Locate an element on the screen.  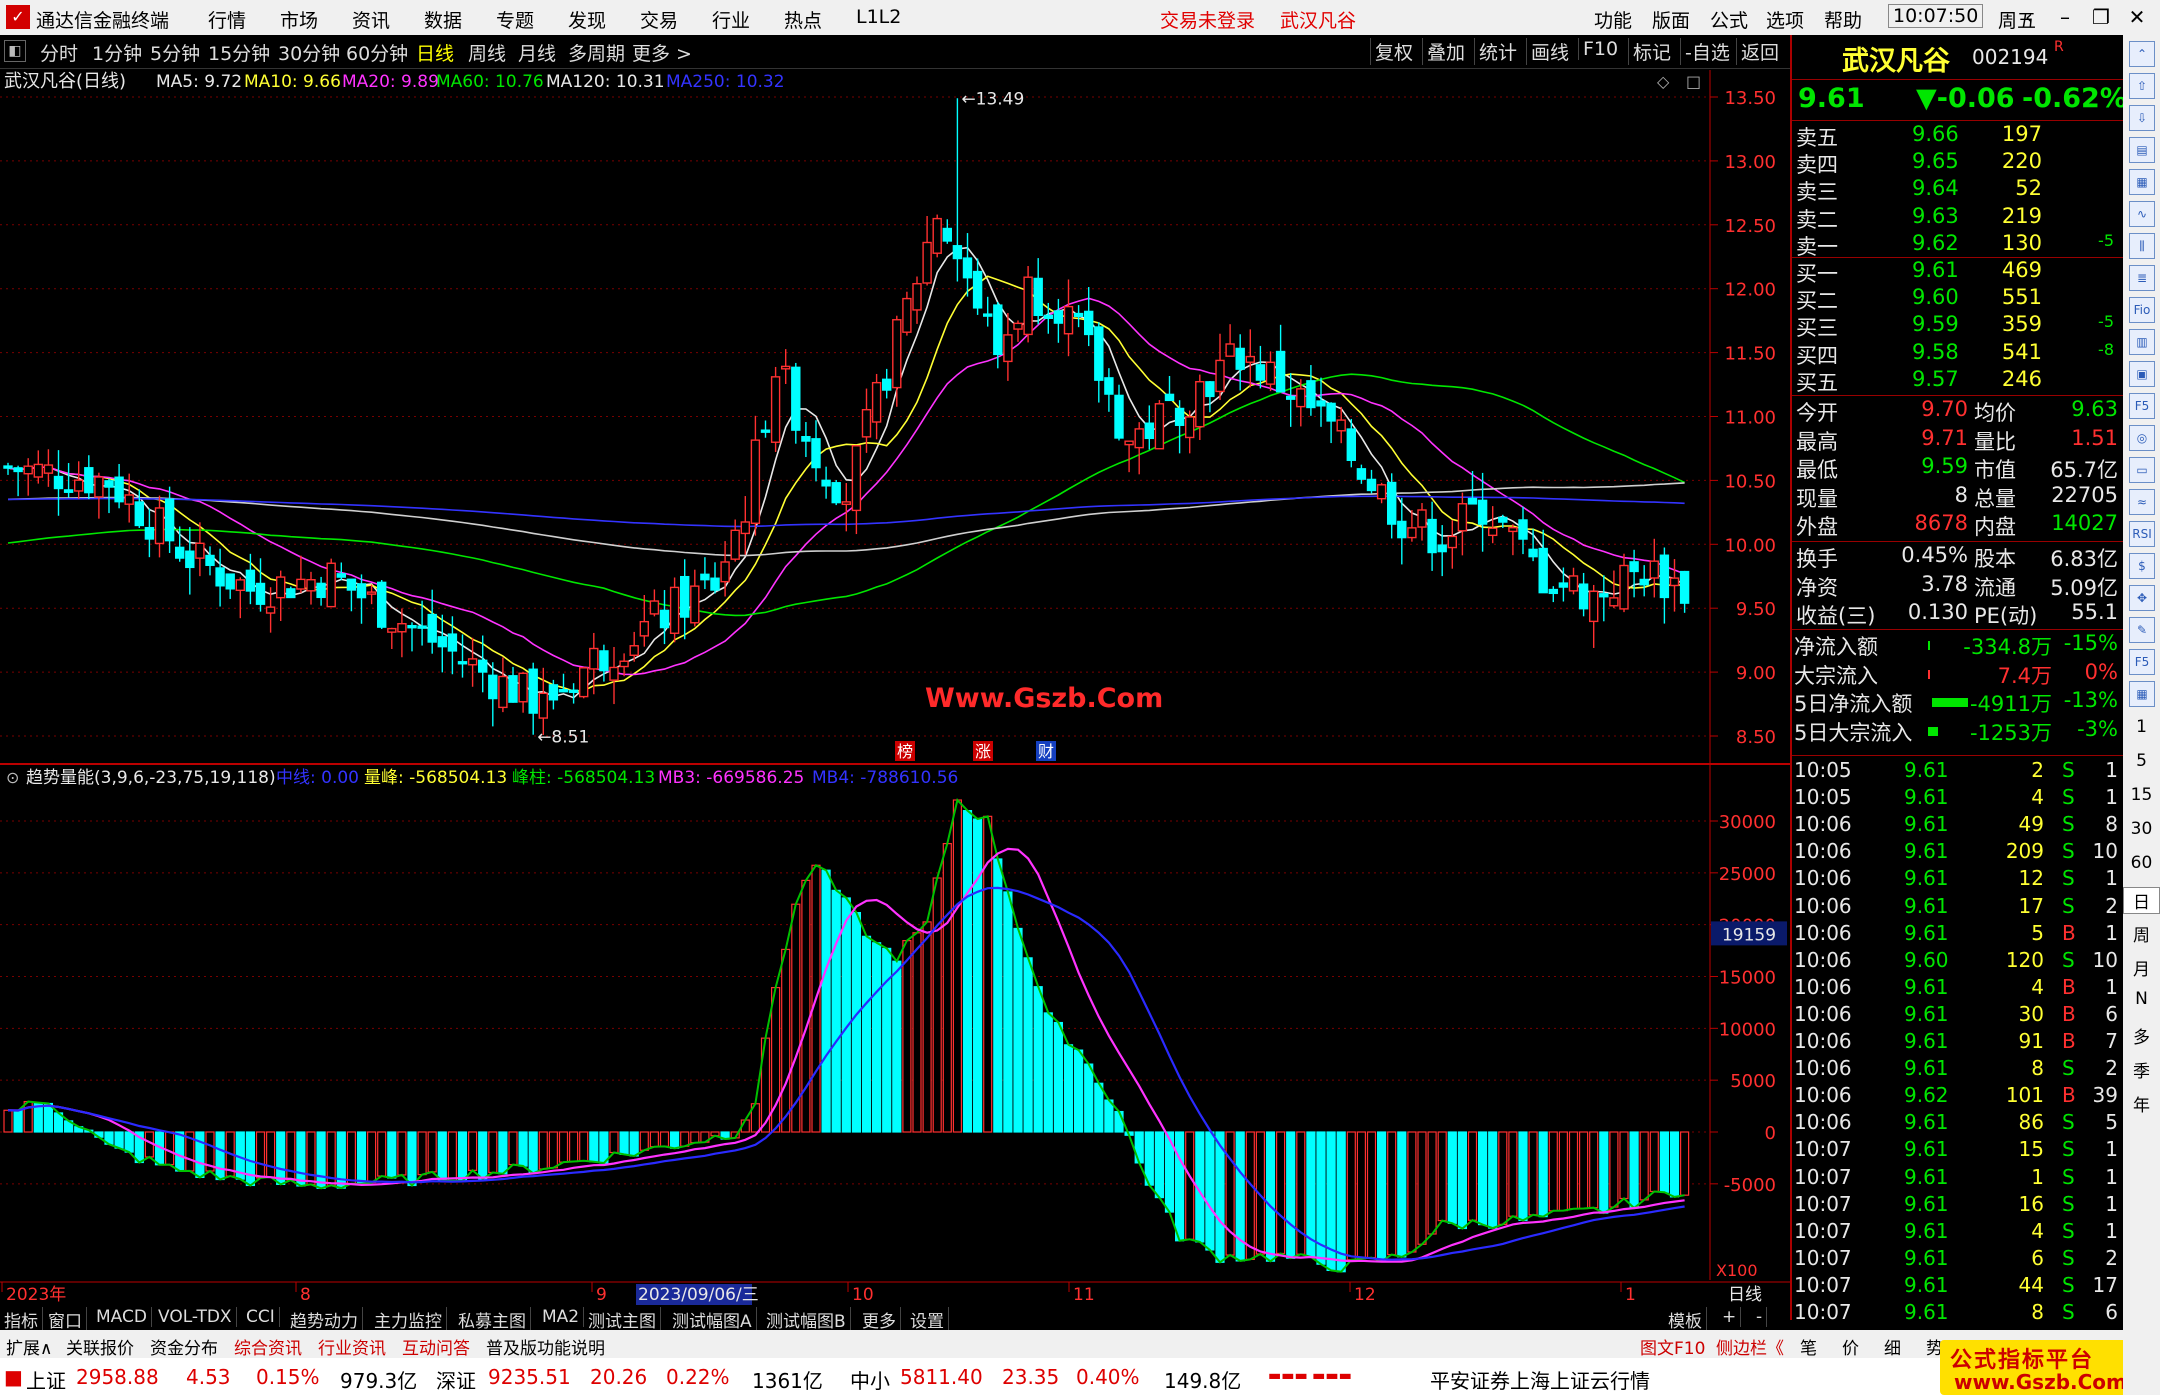
money-icon: $ is located at coordinates (2142, 566).